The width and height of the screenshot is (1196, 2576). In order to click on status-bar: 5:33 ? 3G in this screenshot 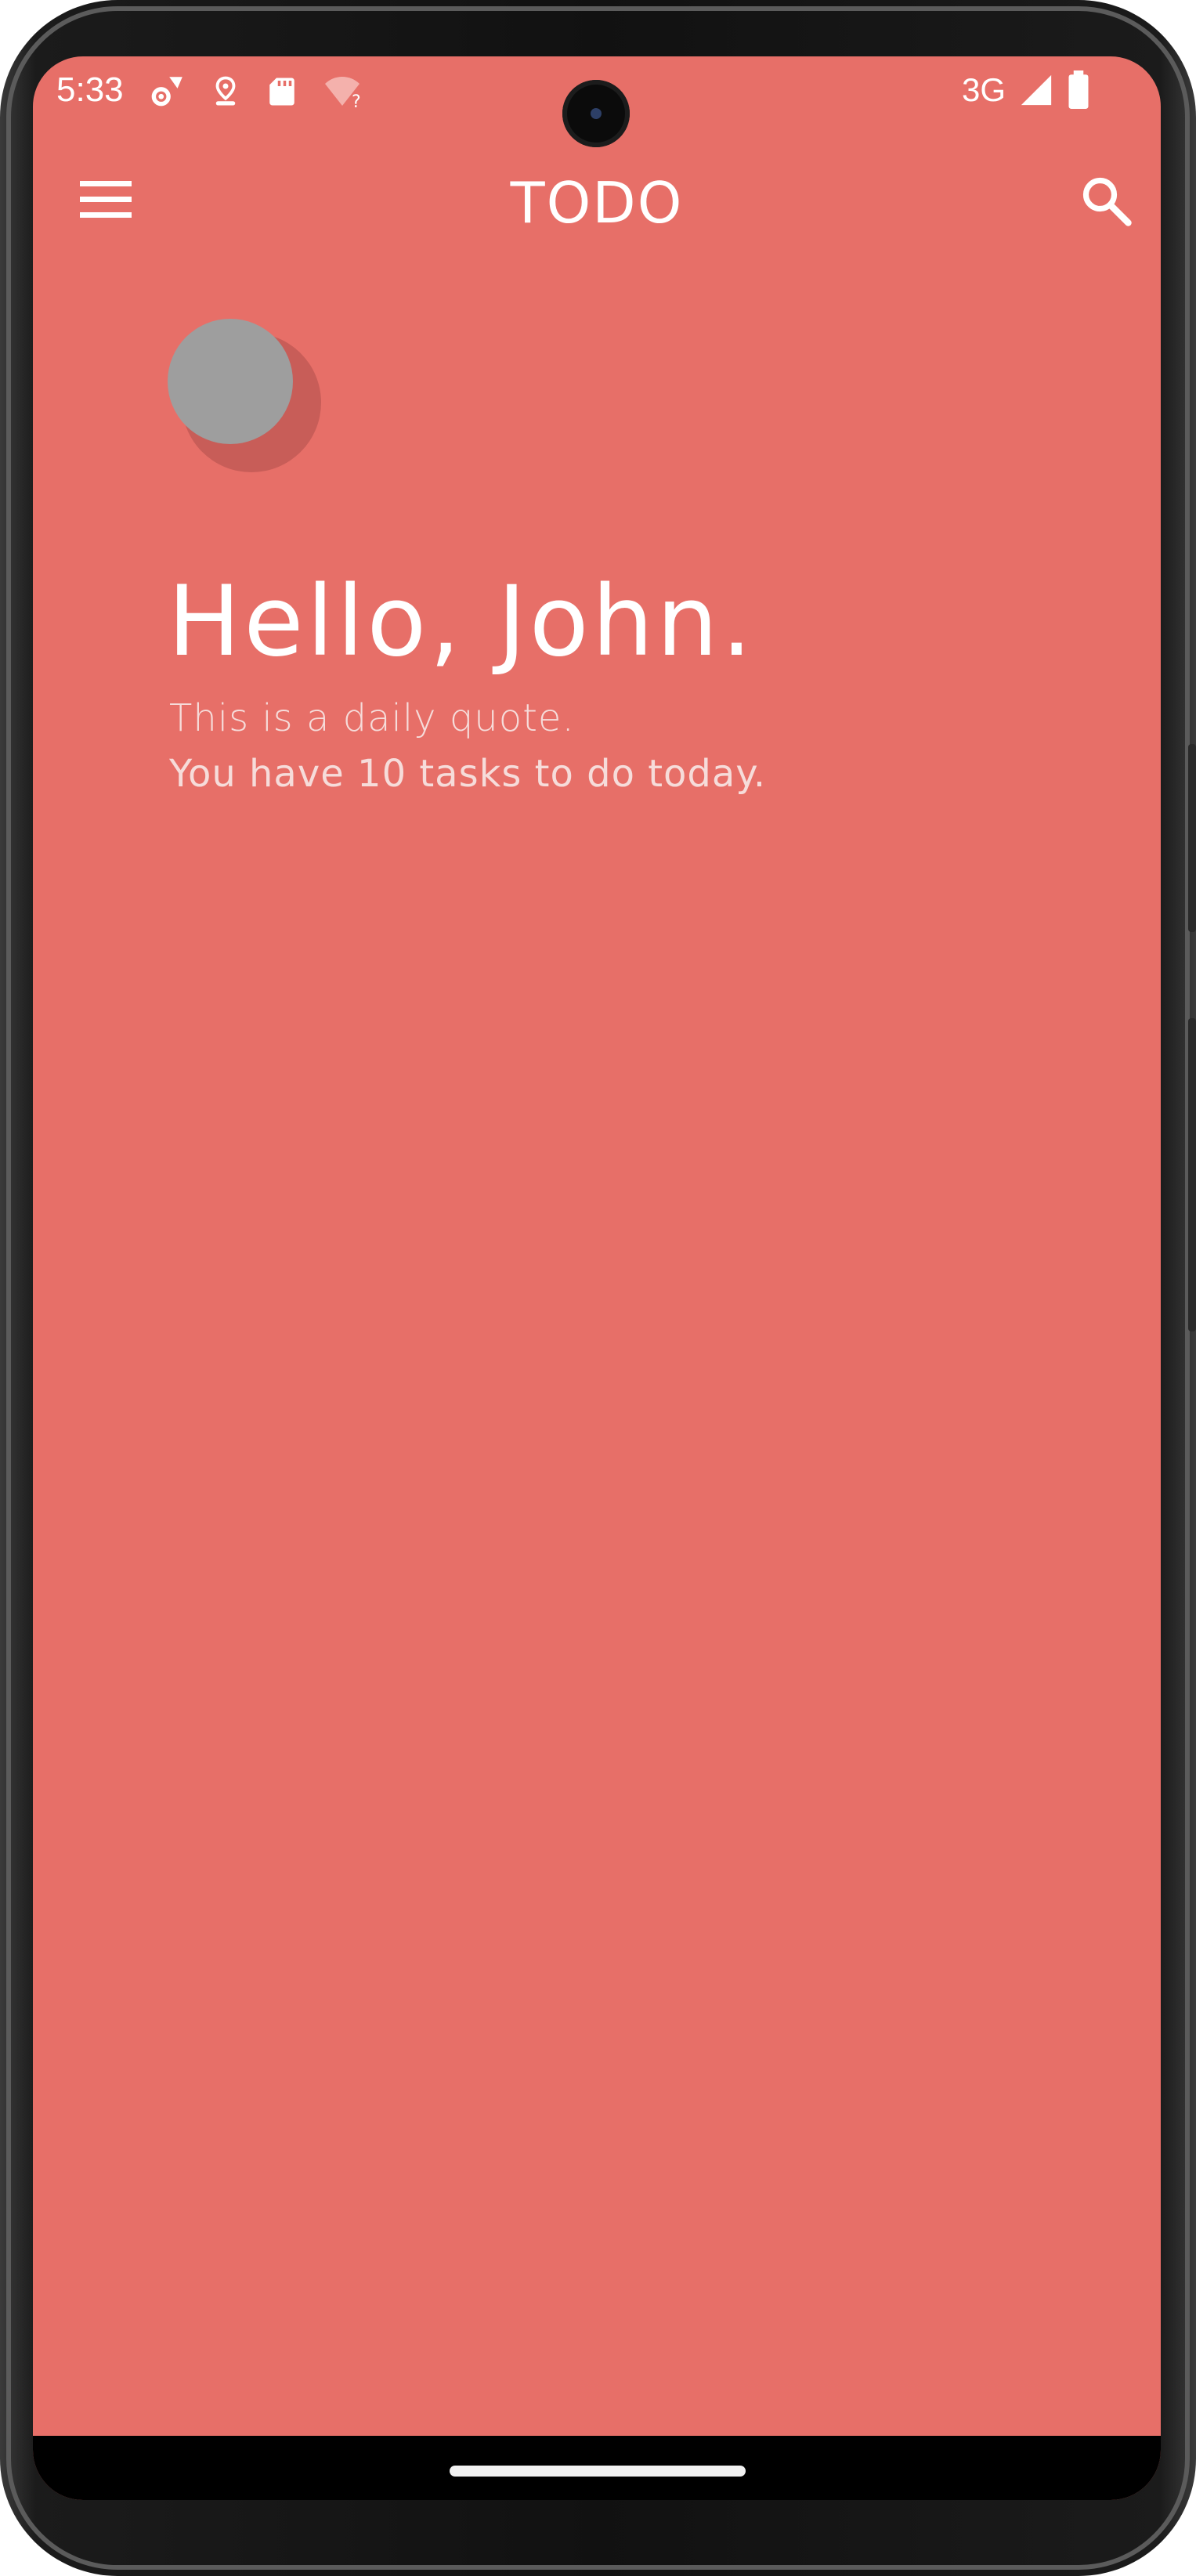, I will do `click(597, 101)`.